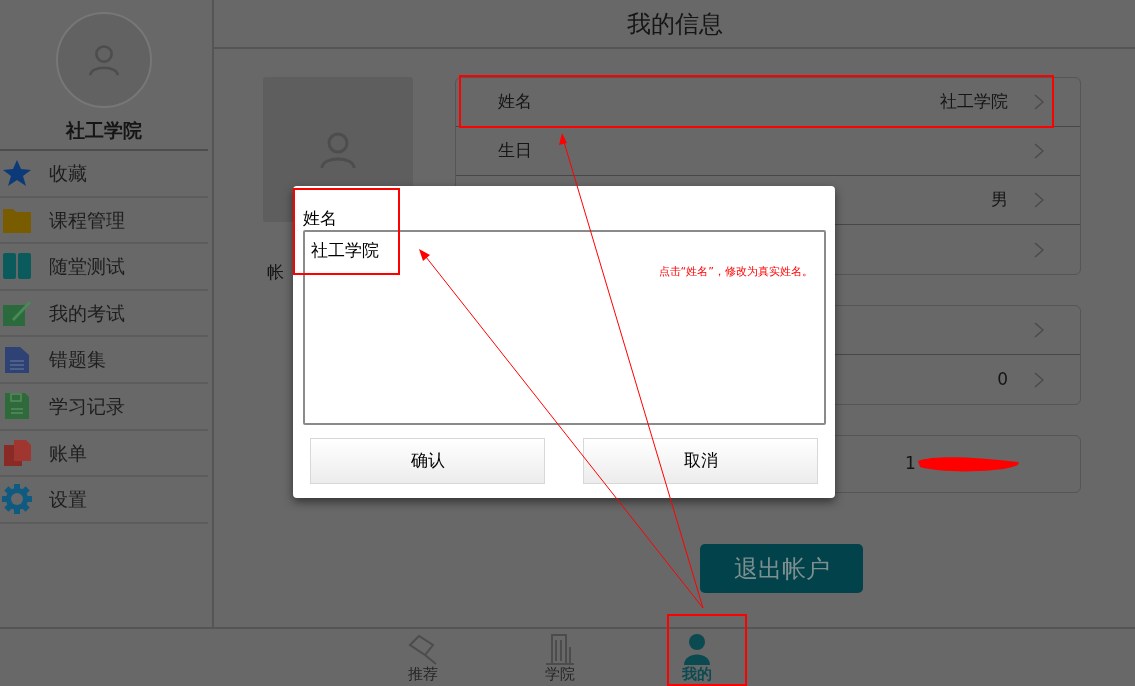 The image size is (1135, 686). I want to click on account-label: 帐, so click(276, 272).